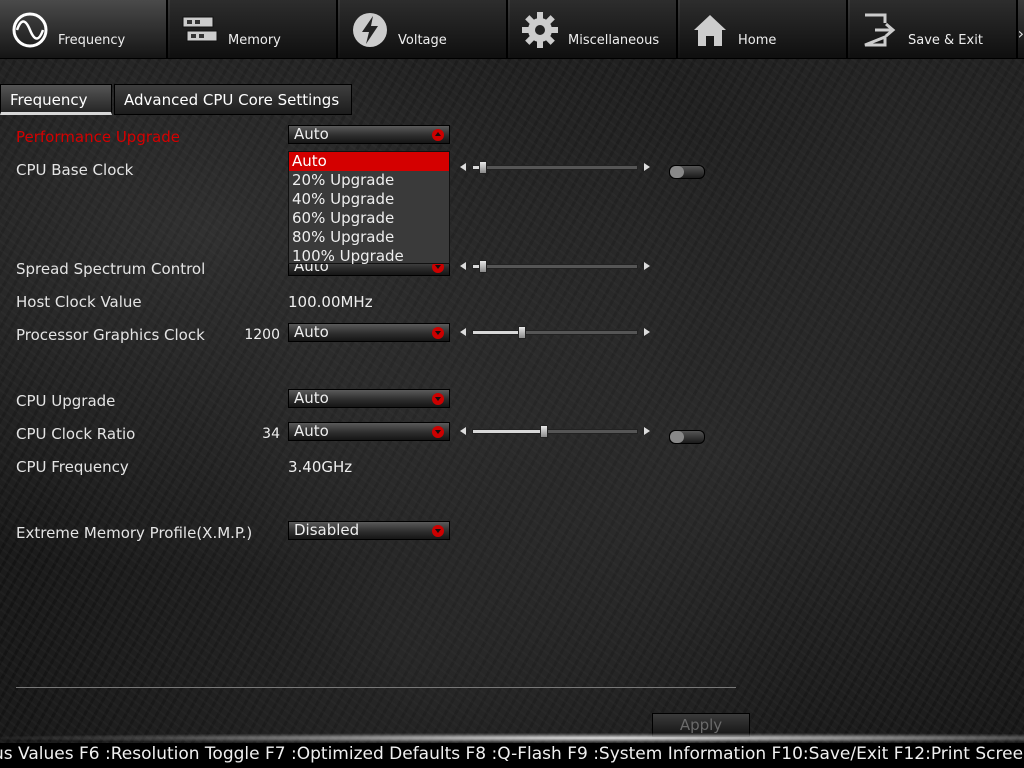 The height and width of the screenshot is (768, 1024). Describe the element at coordinates (934, 29) in the screenshot. I see `nav-tab-save-exit: Save & Exit` at that location.